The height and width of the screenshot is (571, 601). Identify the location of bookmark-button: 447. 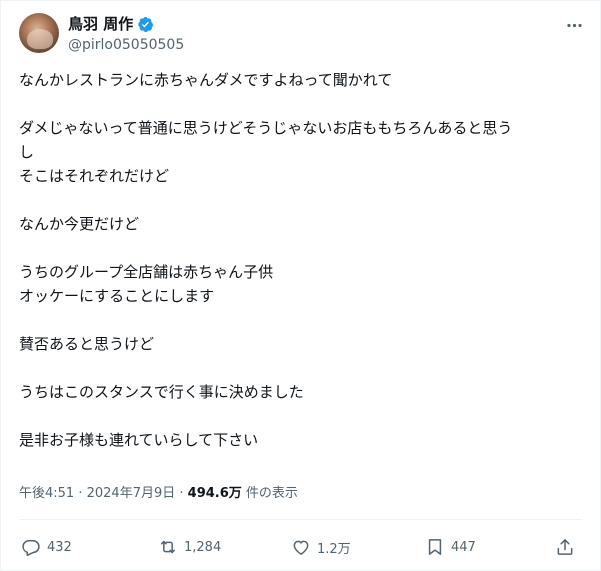
(450, 547).